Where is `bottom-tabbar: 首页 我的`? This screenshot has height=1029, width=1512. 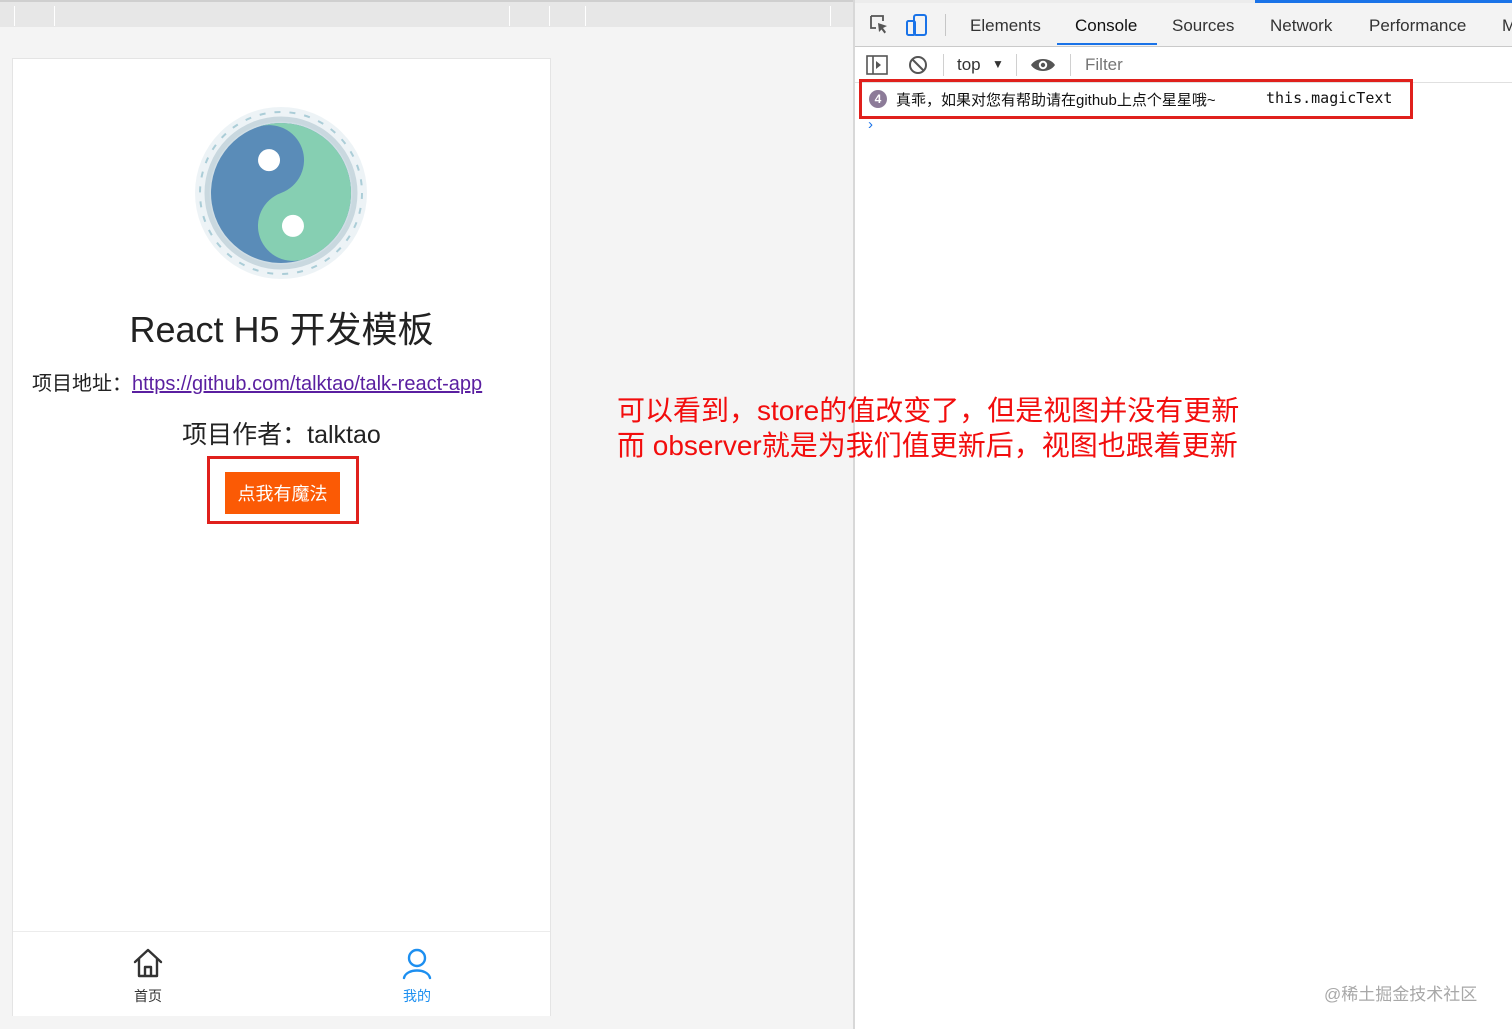 bottom-tabbar: 首页 我的 is located at coordinates (281, 973).